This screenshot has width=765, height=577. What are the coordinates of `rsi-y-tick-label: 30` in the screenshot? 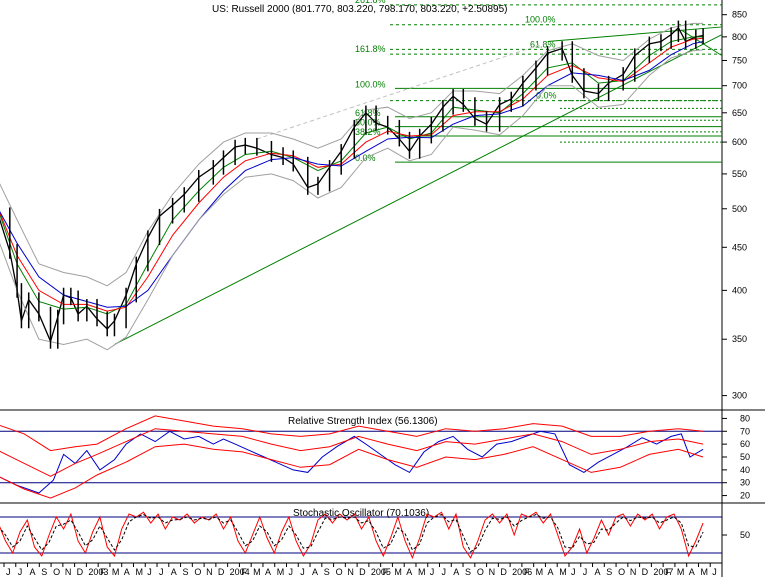 It's located at (745, 483).